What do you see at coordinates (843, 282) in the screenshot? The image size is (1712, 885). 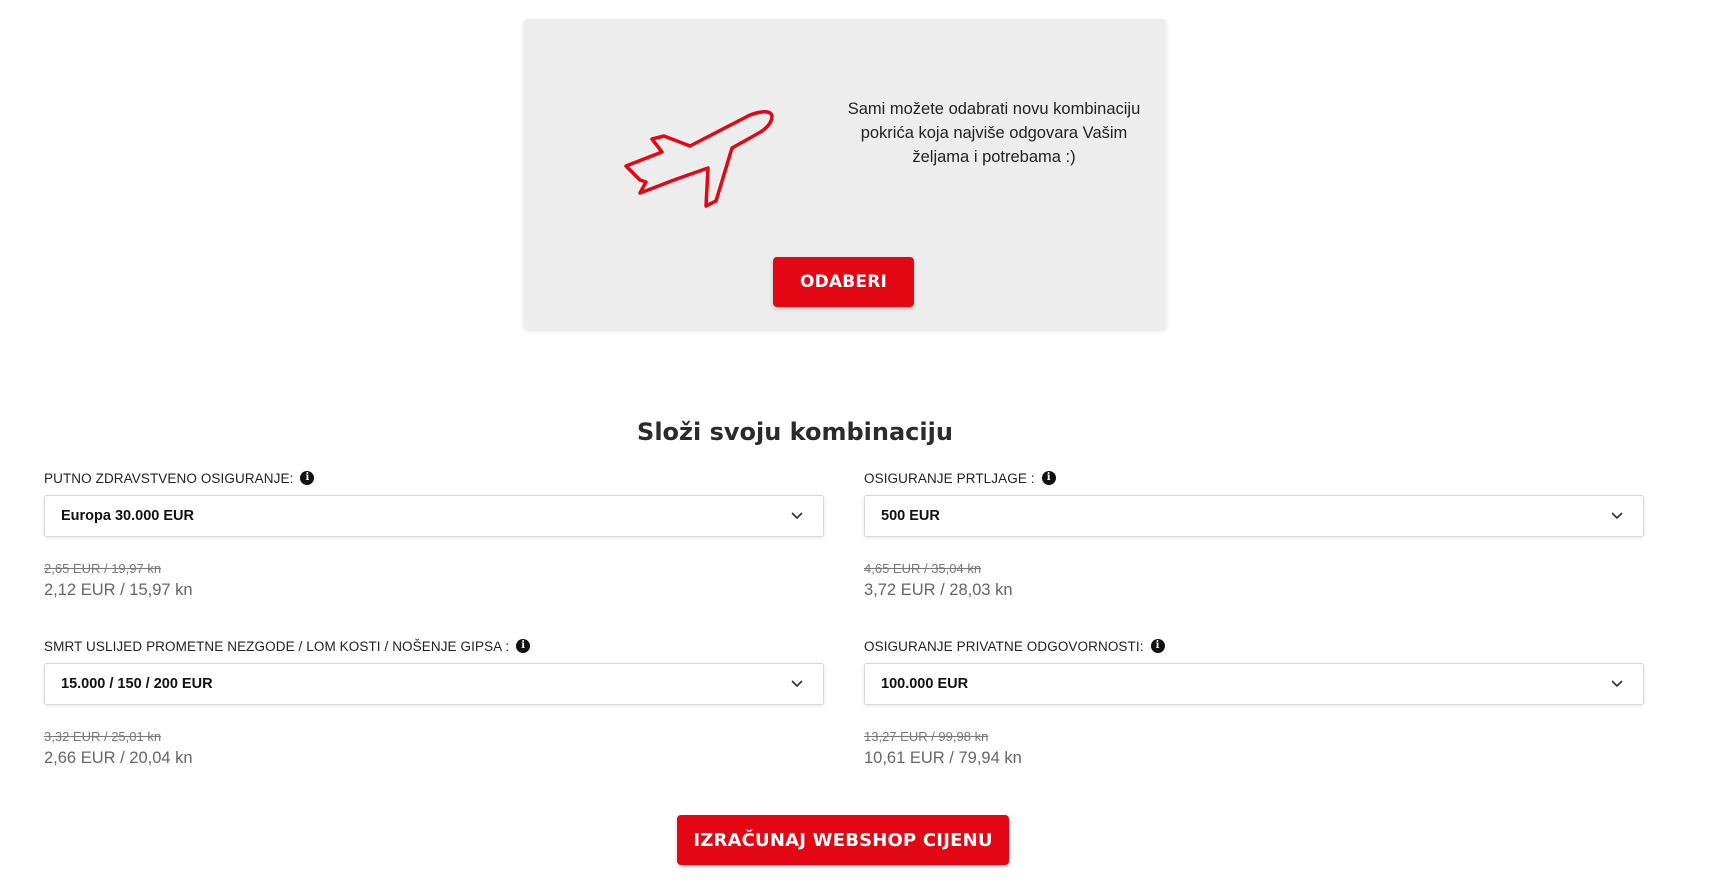 I see `odaberi-button: ODABERI` at bounding box center [843, 282].